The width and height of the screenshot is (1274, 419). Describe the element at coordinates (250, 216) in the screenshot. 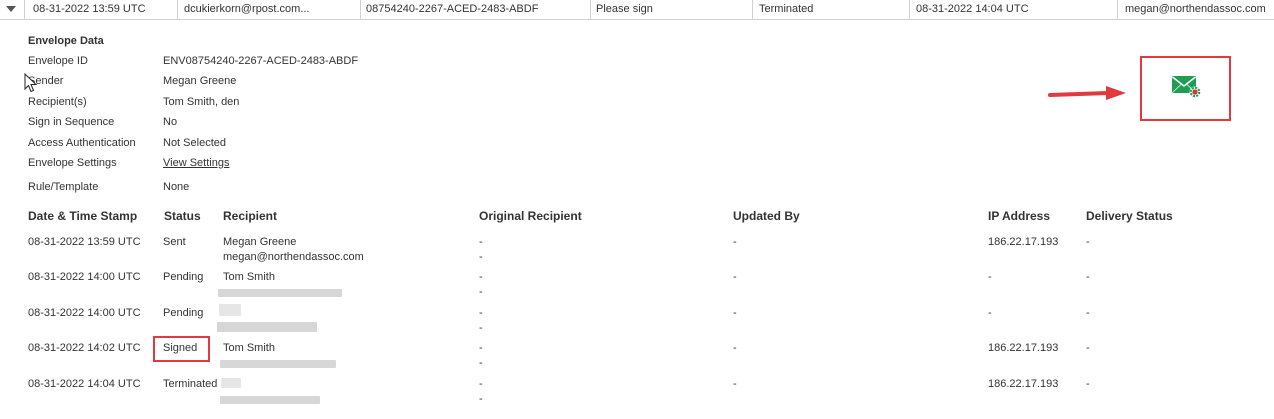

I see `col-header-recipient: Recipient` at that location.